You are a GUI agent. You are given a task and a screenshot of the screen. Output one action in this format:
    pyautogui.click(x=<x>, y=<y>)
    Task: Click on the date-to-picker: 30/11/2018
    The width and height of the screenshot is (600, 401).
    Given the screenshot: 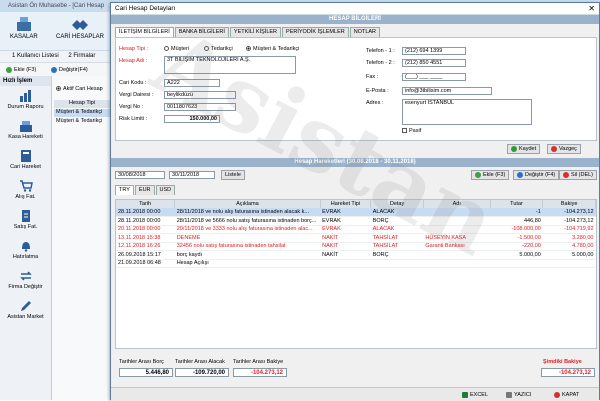 What is the action you would take?
    pyautogui.click(x=192, y=175)
    